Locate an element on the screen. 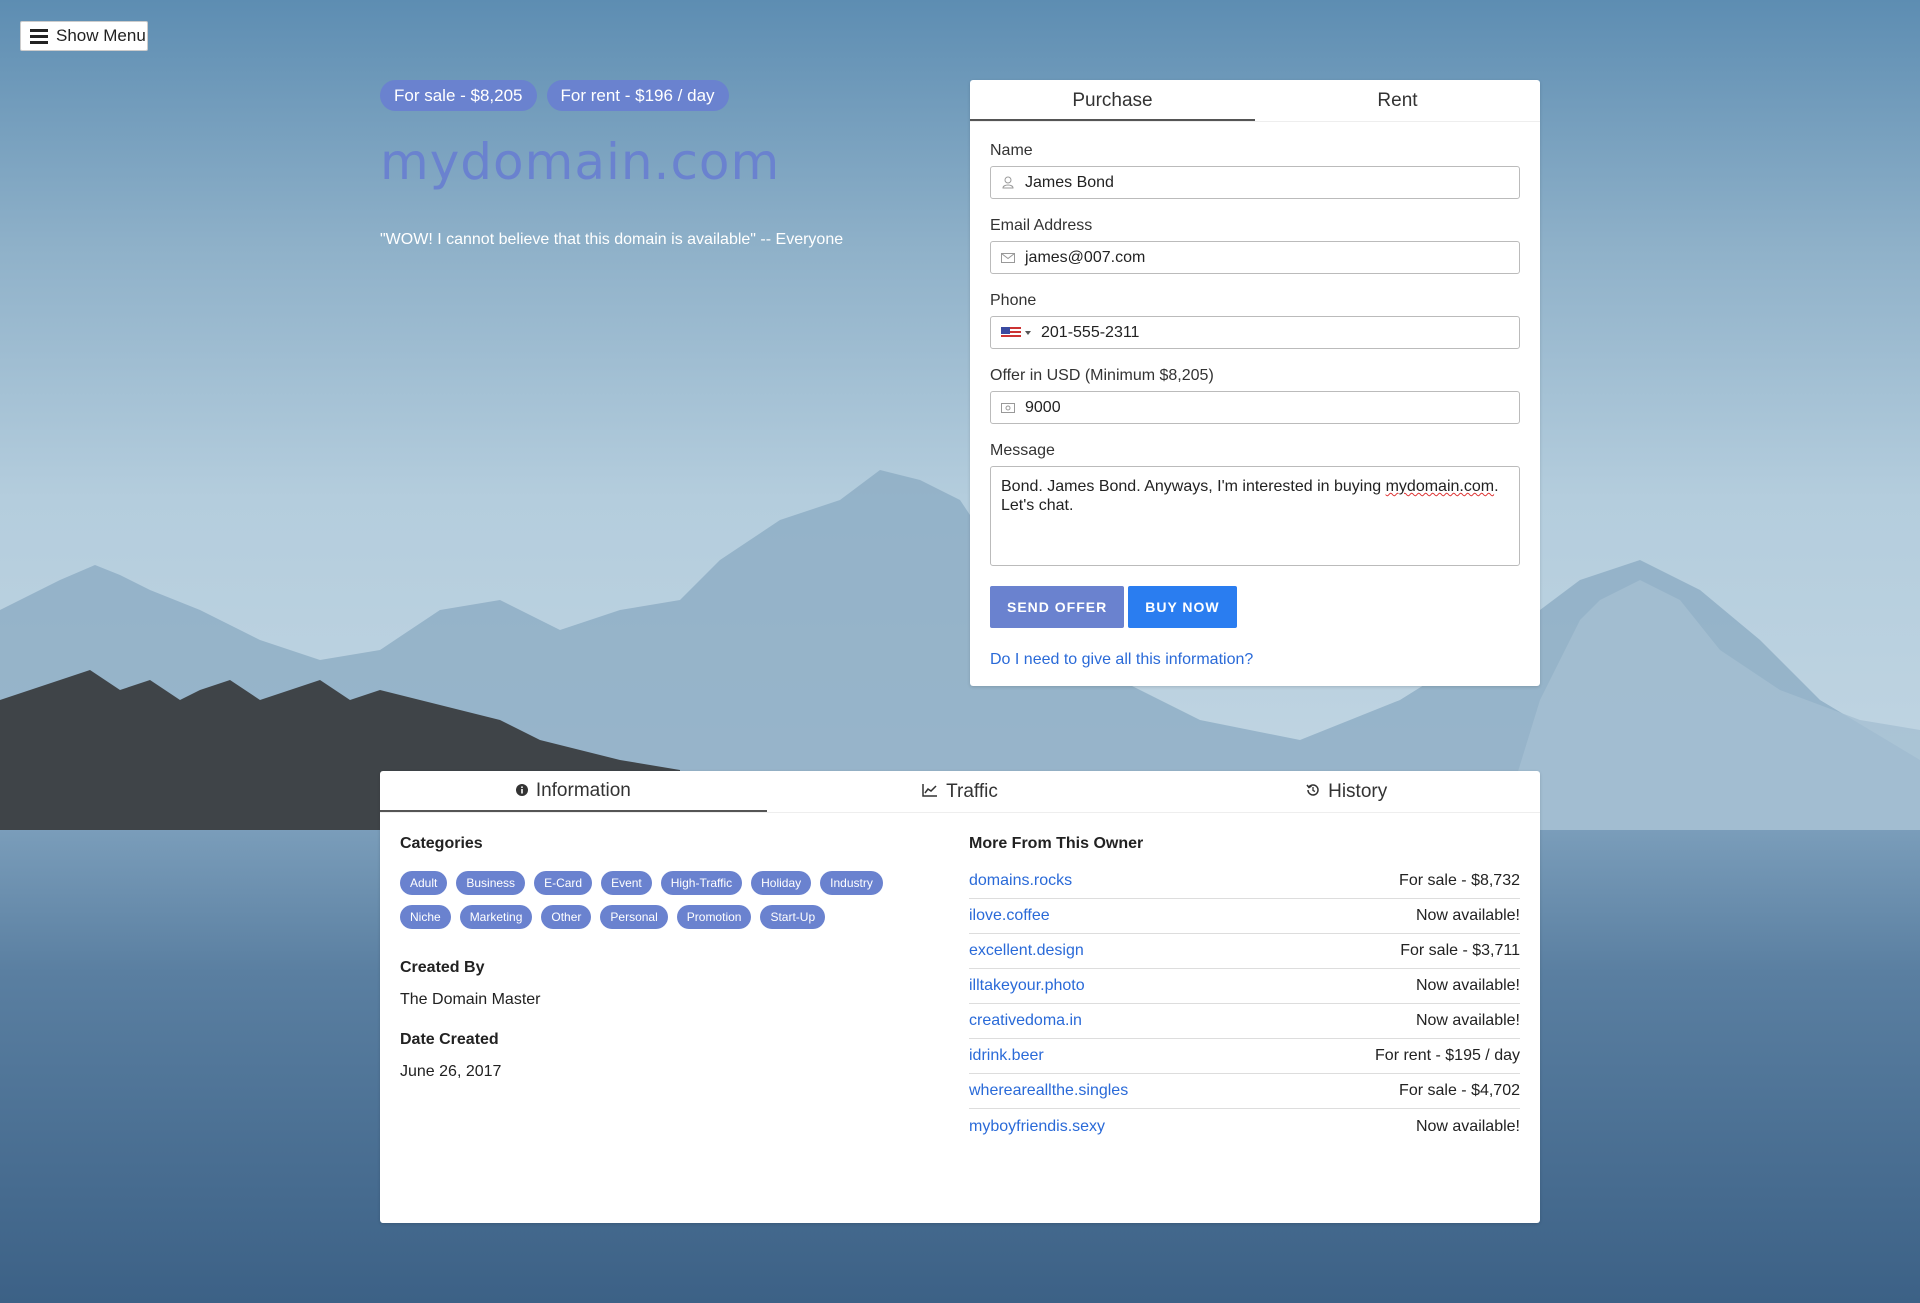 The width and height of the screenshot is (1920, 1303). category-chip: High-Traffic is located at coordinates (701, 883).